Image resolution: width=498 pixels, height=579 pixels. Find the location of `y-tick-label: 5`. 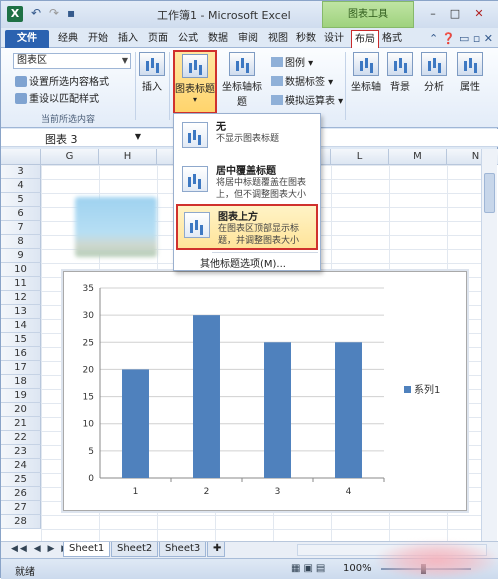

y-tick-label: 5 is located at coordinates (91, 452).